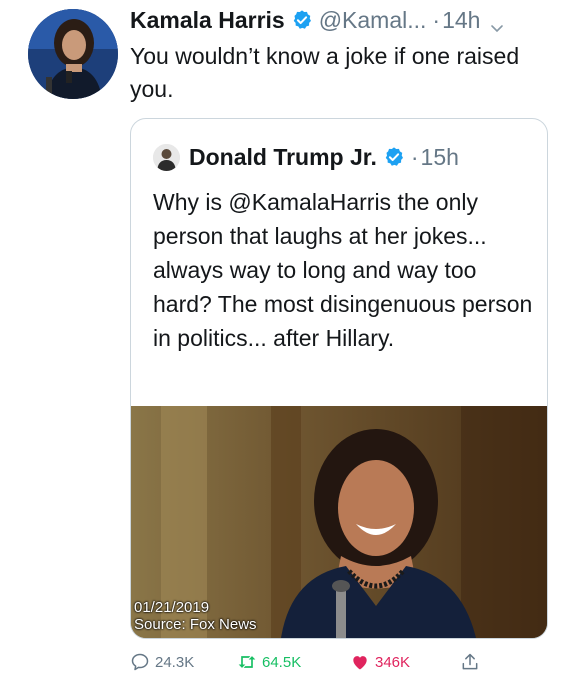  I want to click on reply-count: 24.3K, so click(175, 662).